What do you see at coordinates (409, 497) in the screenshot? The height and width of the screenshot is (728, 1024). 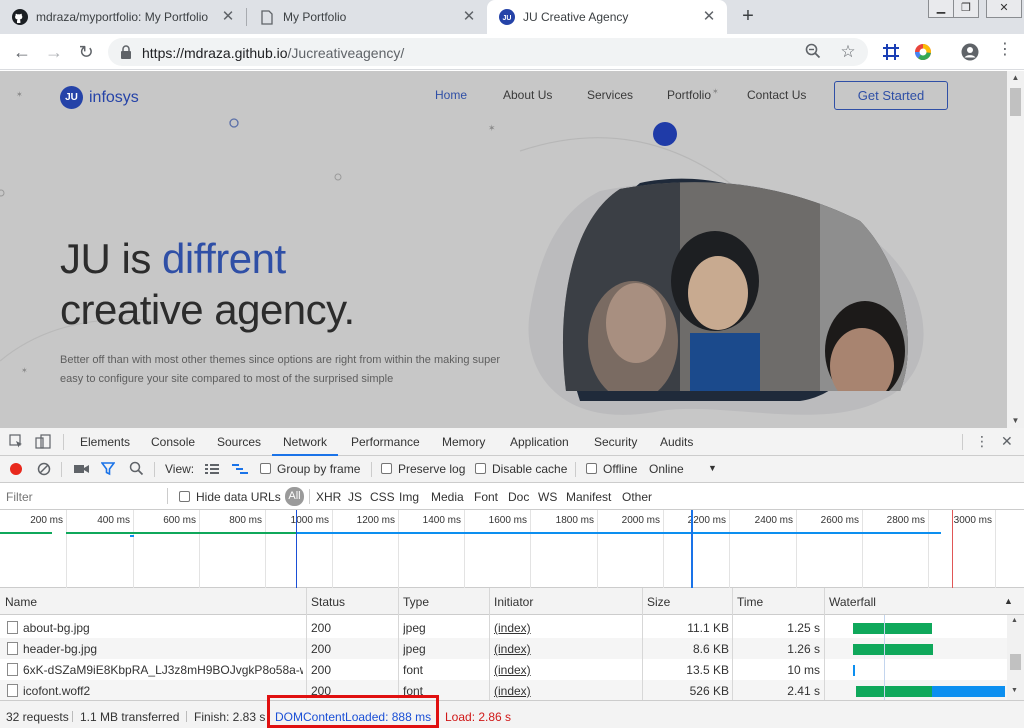 I see `filter-type-img: Img` at bounding box center [409, 497].